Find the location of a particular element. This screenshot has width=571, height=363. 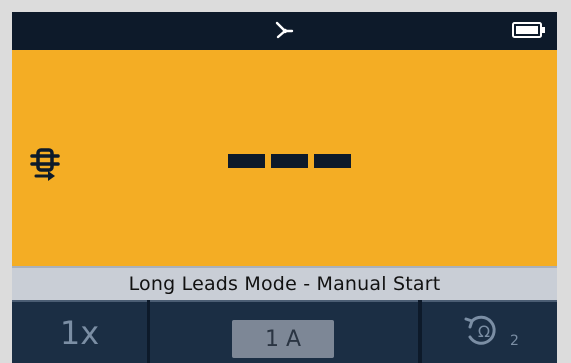

status-bar is located at coordinates (284, 31).